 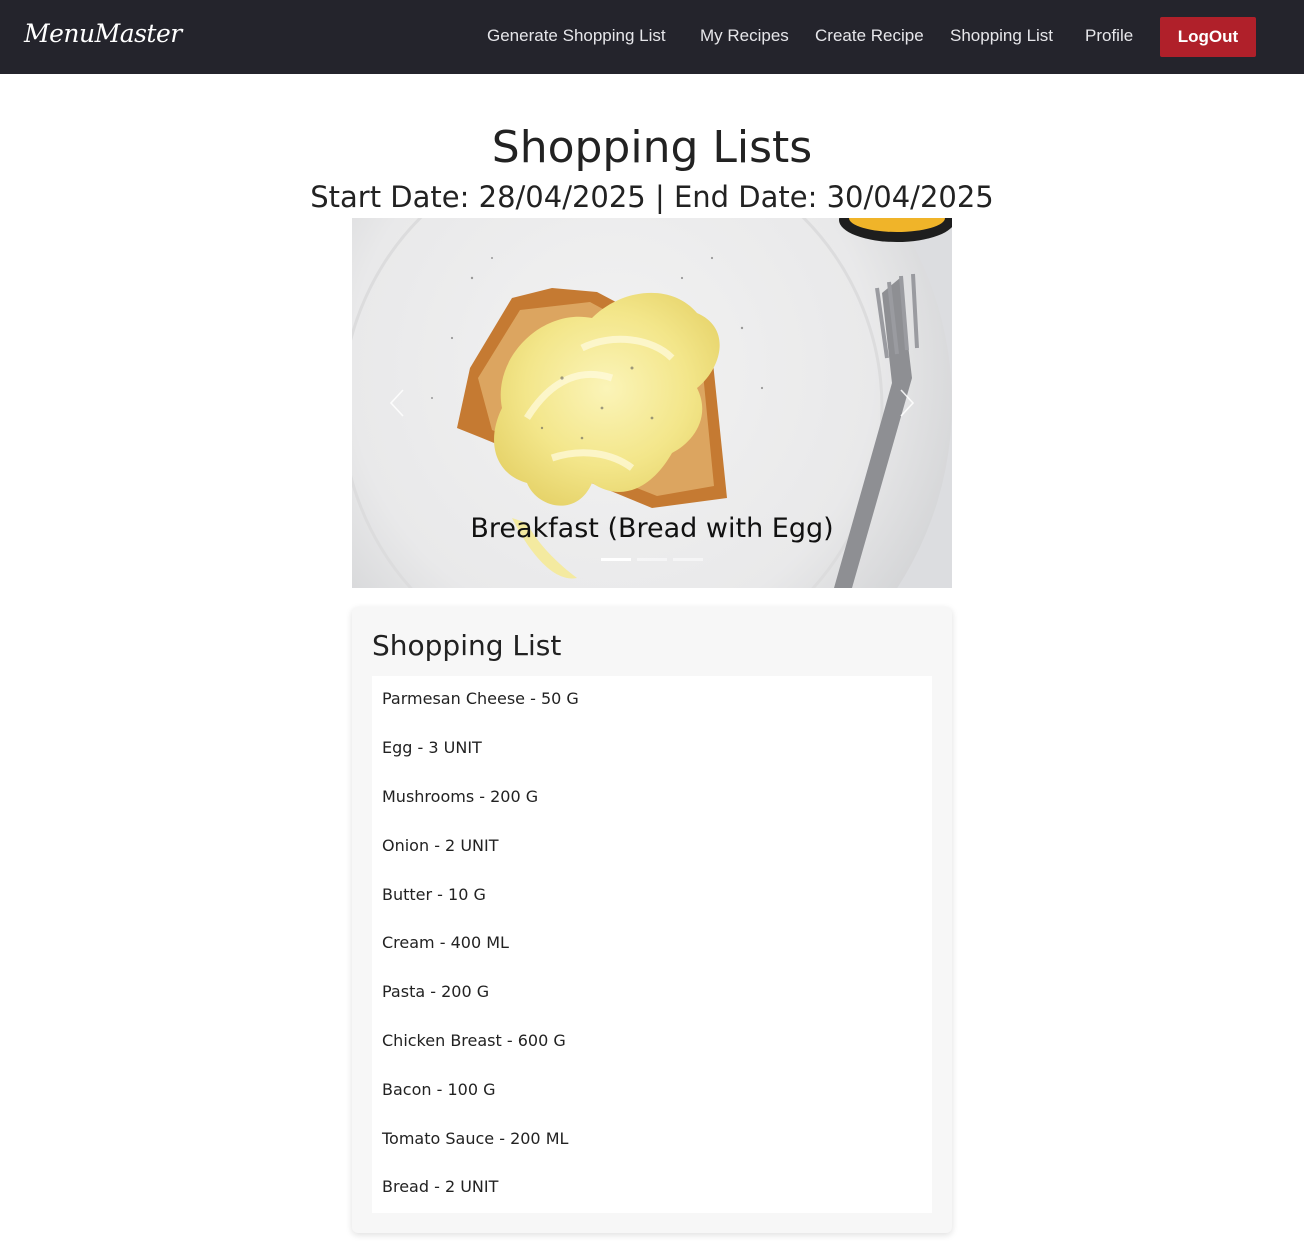 I want to click on nav-profile: Profile, so click(x=1109, y=36).